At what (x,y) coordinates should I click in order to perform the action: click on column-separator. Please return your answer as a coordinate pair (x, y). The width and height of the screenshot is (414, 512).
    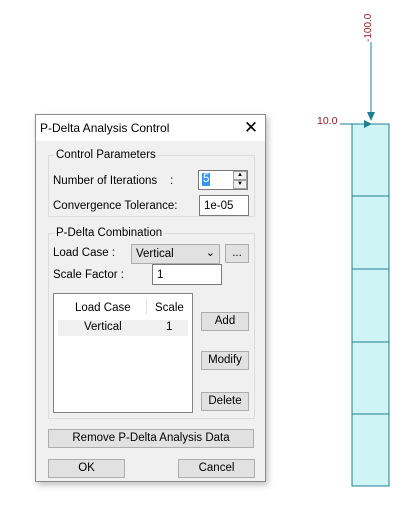
    Looking at the image, I should click on (146, 307).